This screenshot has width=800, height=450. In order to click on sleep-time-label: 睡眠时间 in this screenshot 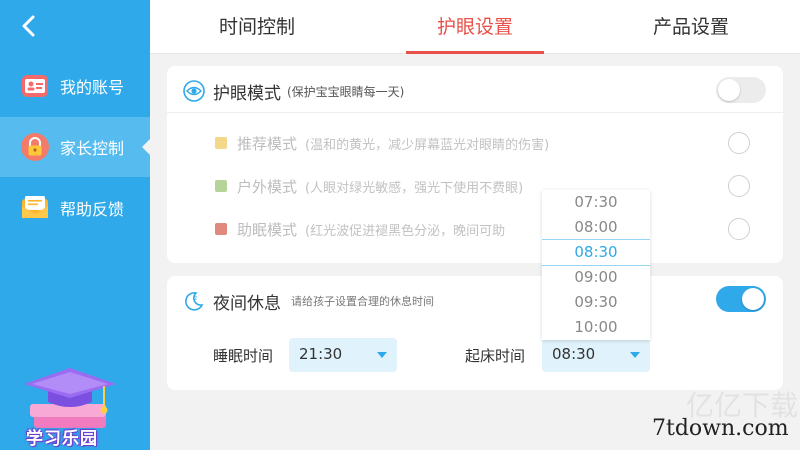, I will do `click(243, 356)`.